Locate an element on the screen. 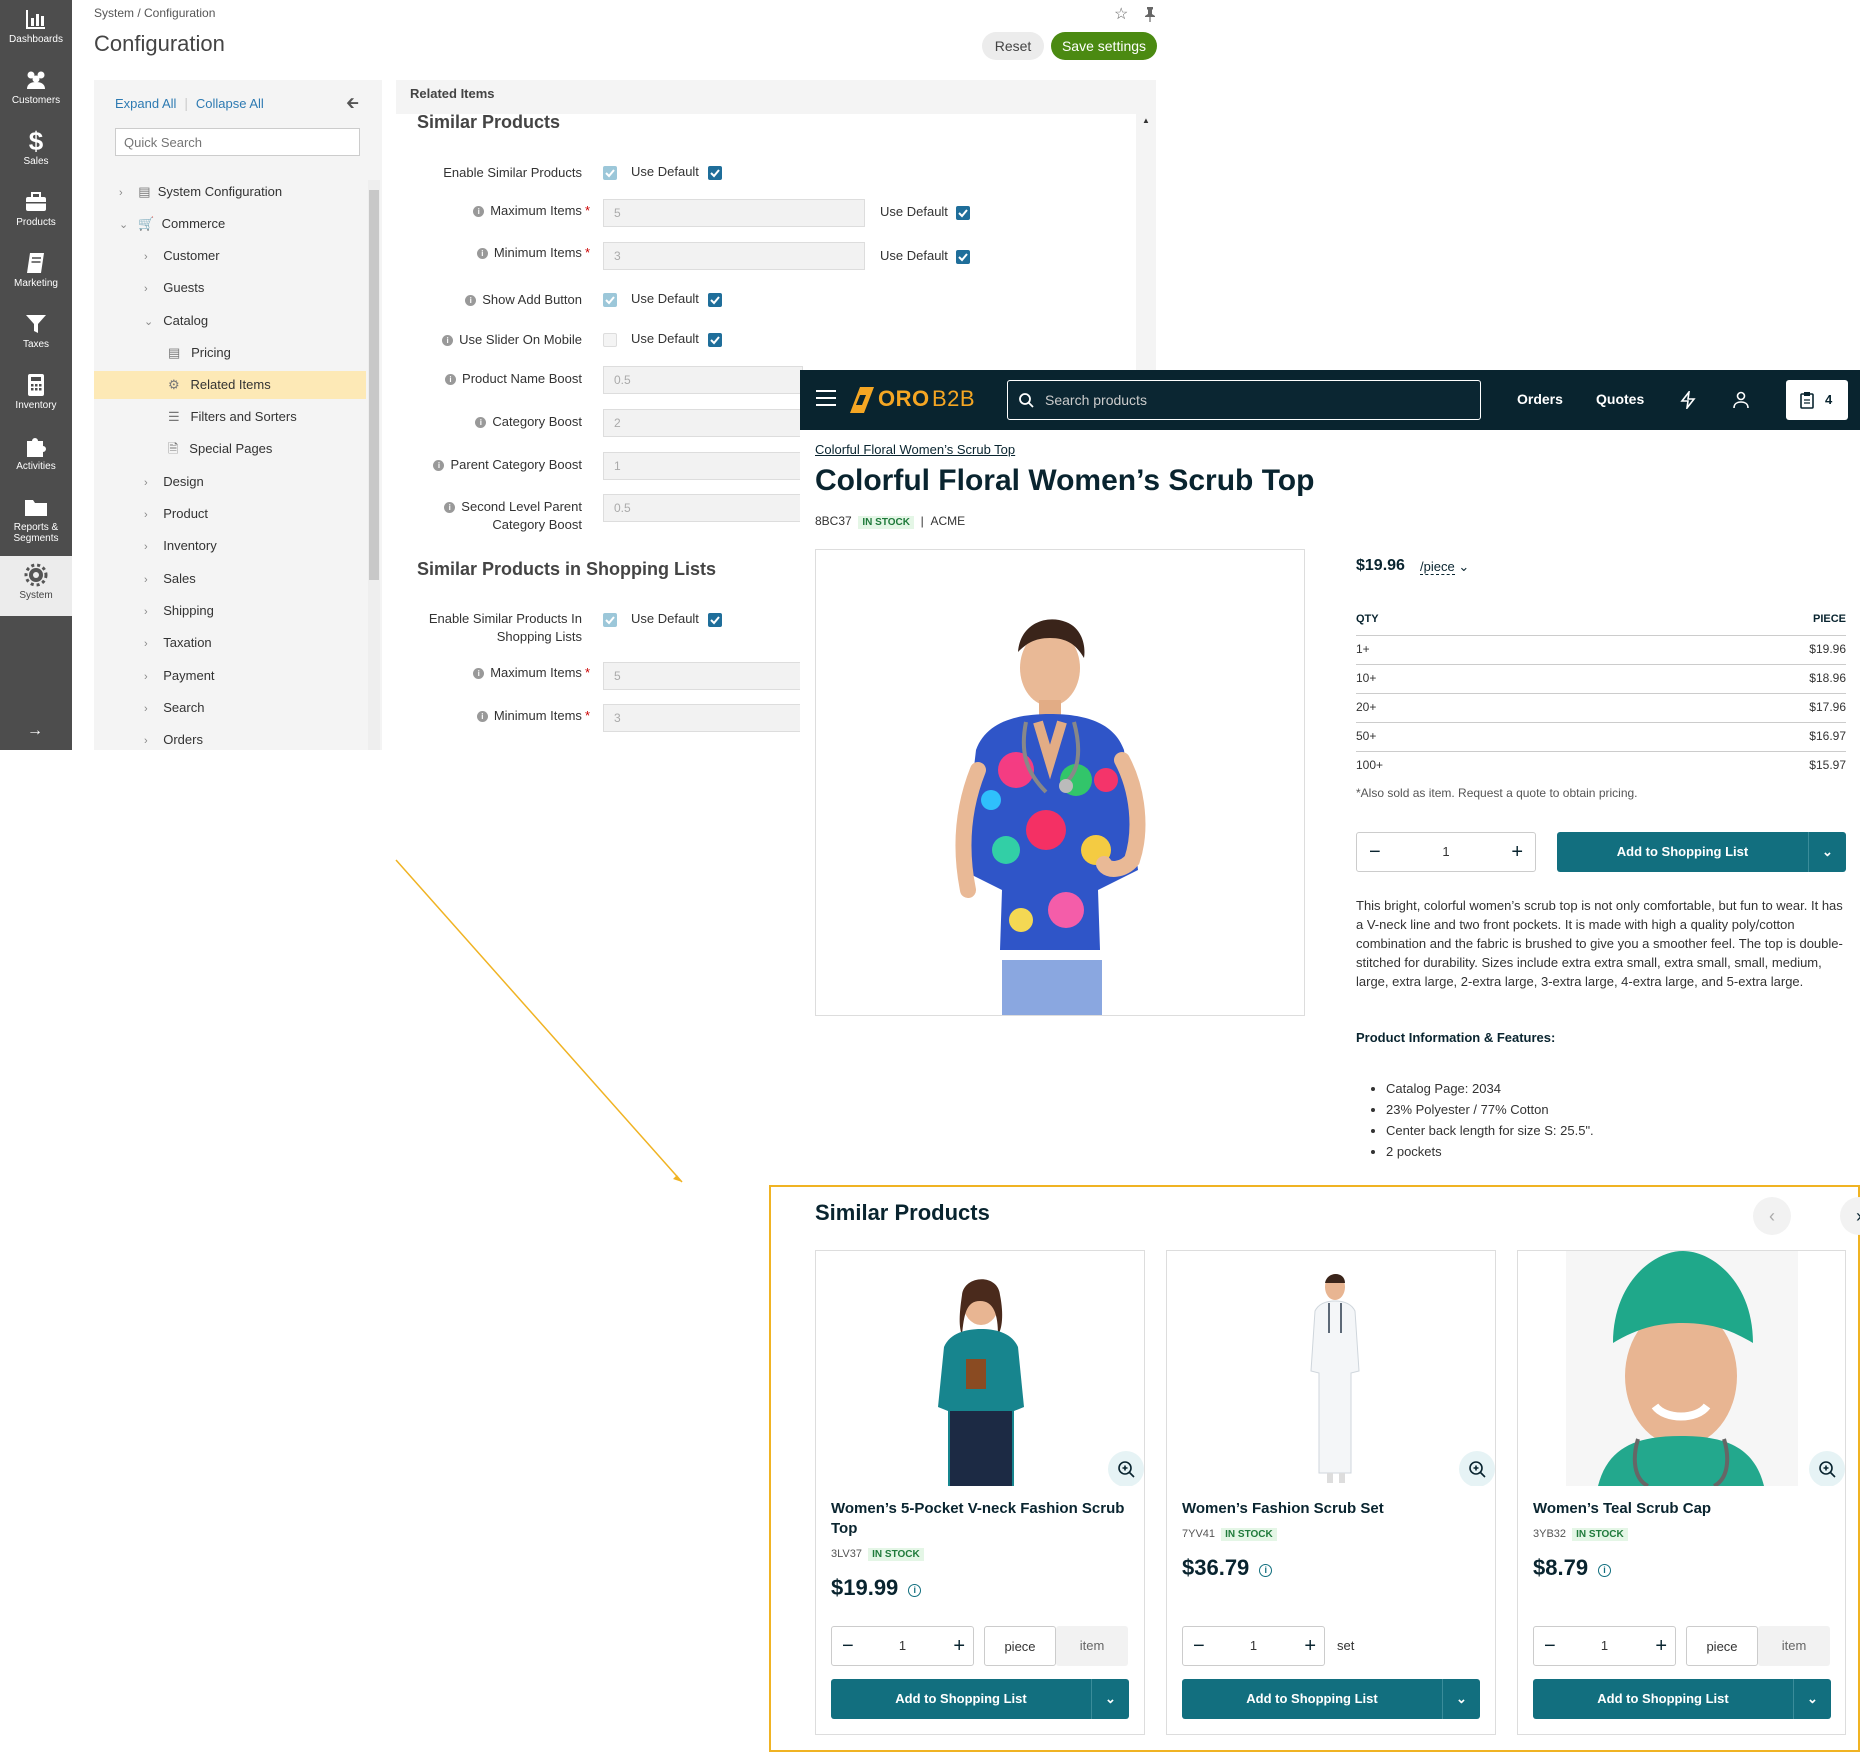  parent-category-boost-input: 1 is located at coordinates (703, 466).